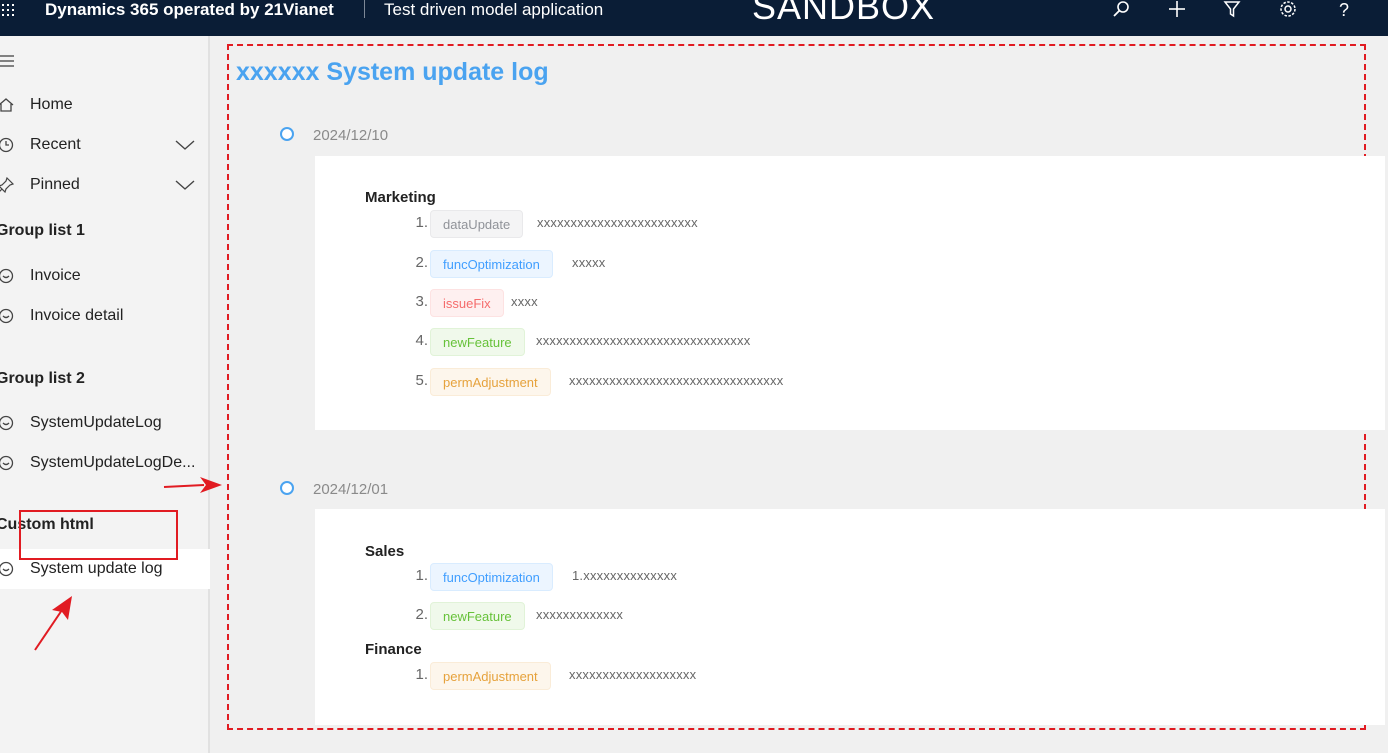  What do you see at coordinates (55, 275) in the screenshot?
I see `sidebar-item-label: Invoice` at bounding box center [55, 275].